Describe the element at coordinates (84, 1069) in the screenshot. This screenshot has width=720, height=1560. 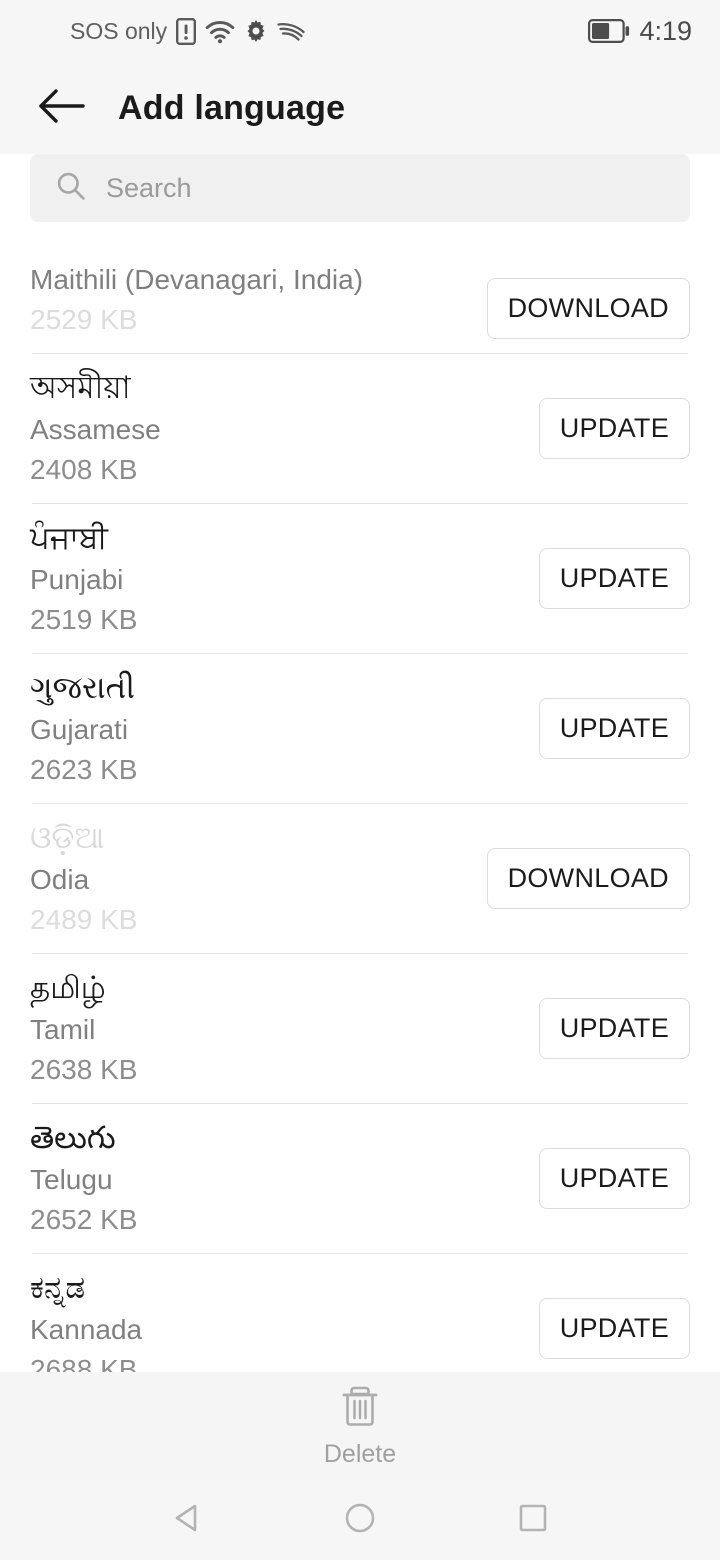
I see `language-file-size: 2638 KB` at that location.